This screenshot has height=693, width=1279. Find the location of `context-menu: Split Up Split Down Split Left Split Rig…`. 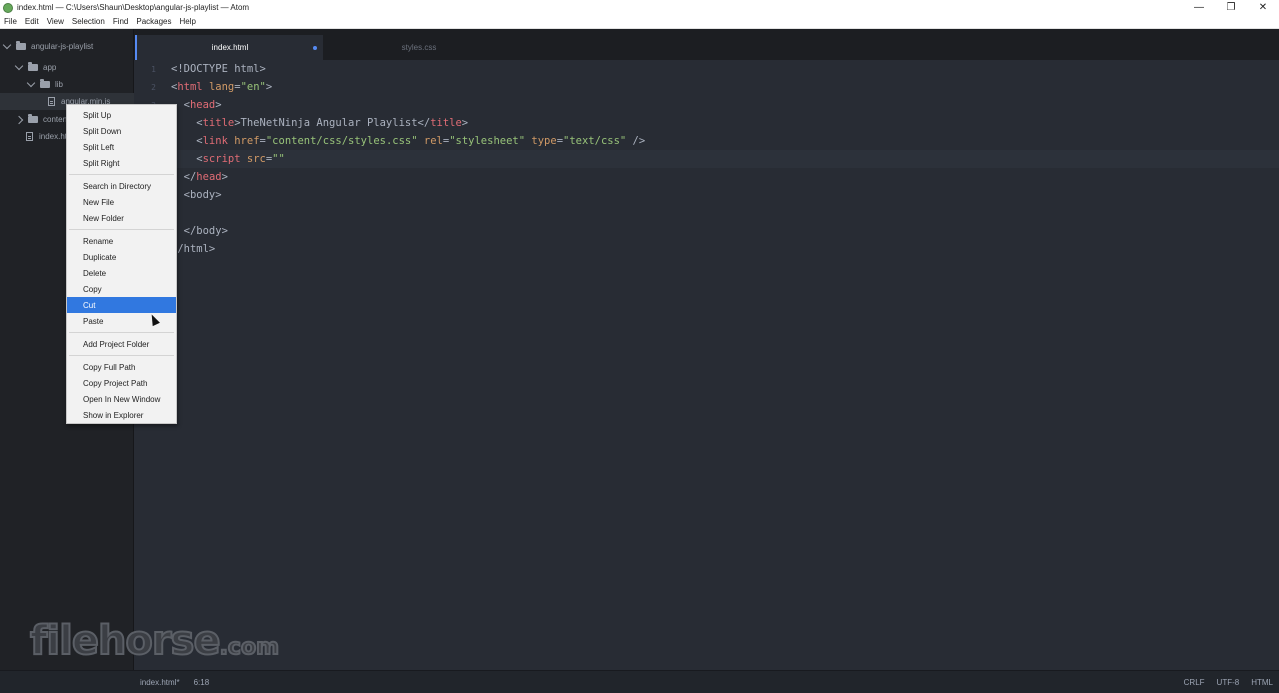

context-menu: Split Up Split Down Split Left Split Rig… is located at coordinates (121, 264).